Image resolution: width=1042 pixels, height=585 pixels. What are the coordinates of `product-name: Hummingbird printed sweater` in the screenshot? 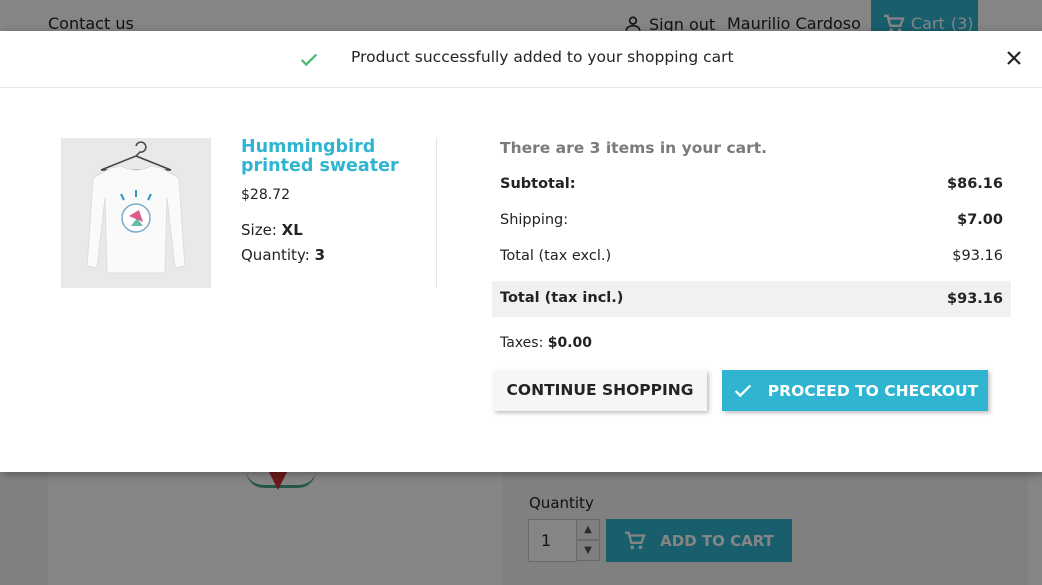 It's located at (320, 156).